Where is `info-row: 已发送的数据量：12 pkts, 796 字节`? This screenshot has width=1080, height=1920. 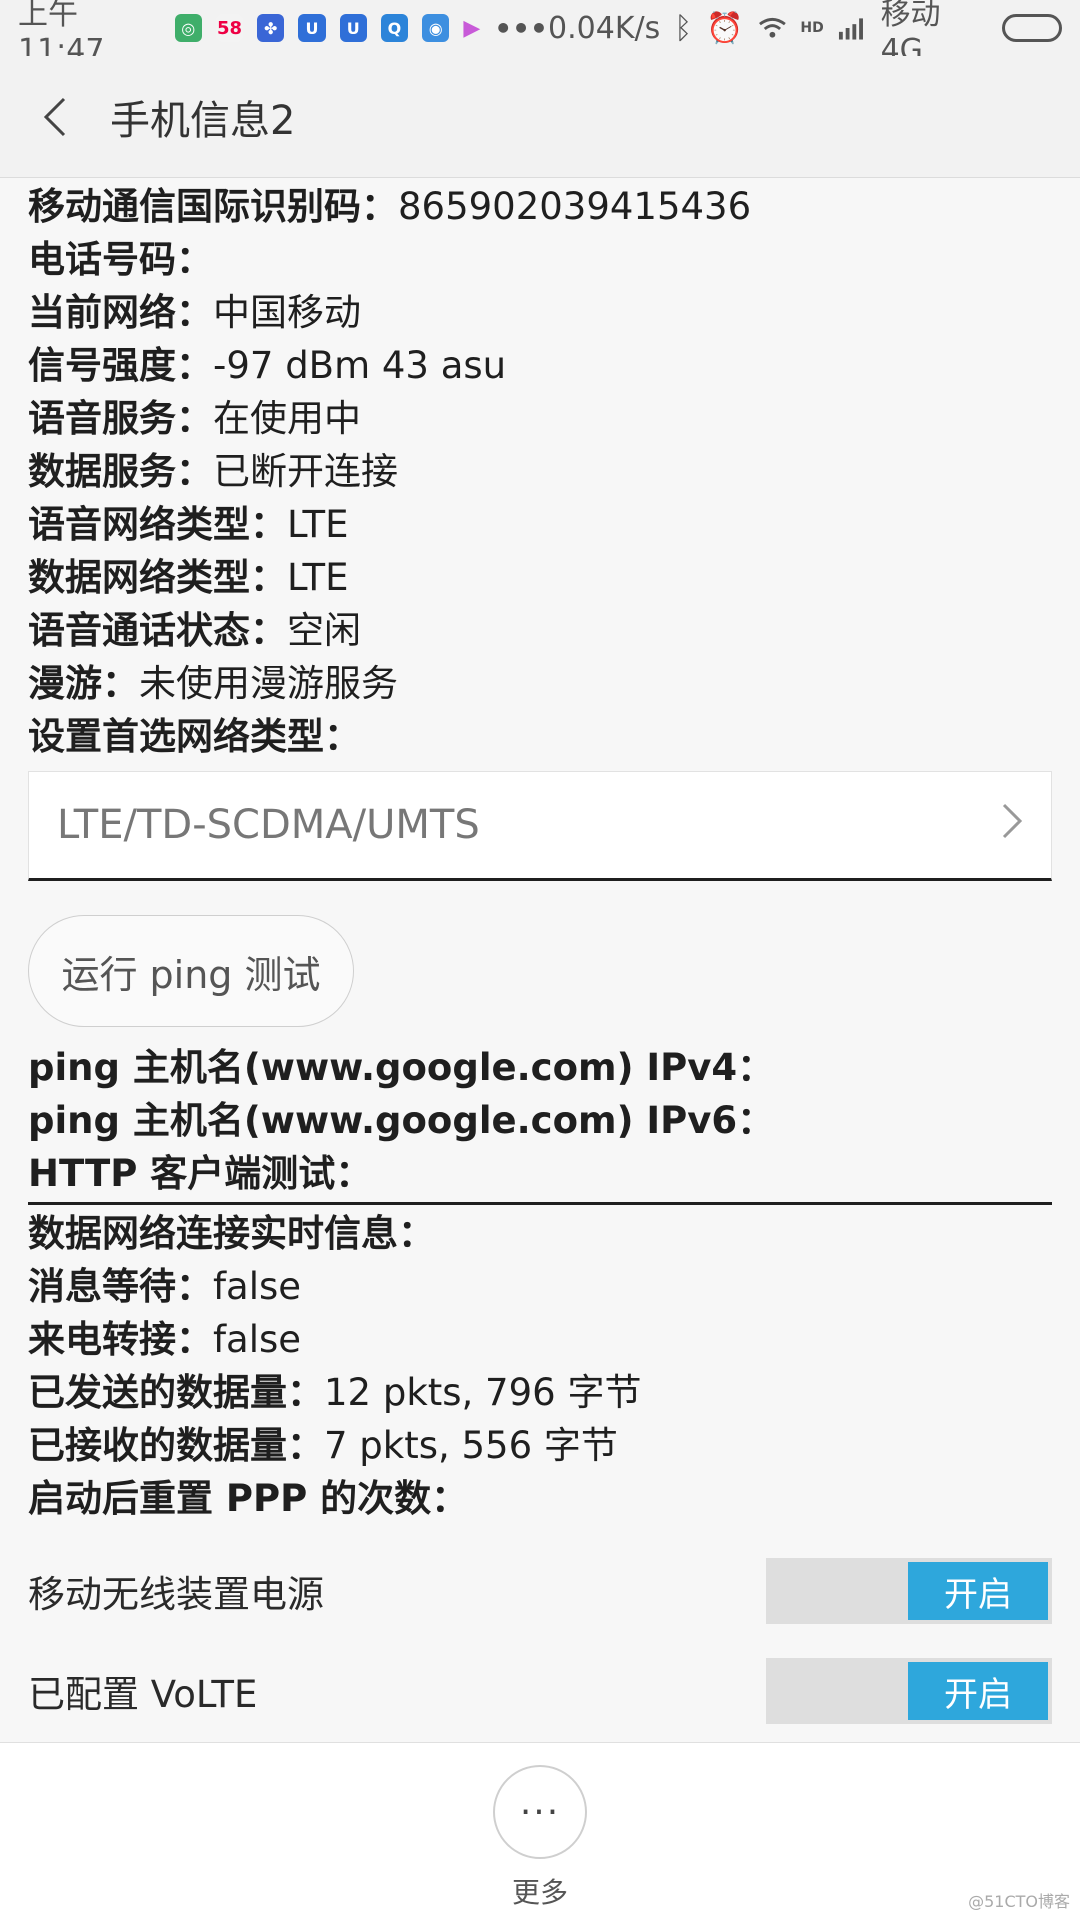
info-row: 已发送的数据量：12 pkts, 796 字节 is located at coordinates (540, 1392).